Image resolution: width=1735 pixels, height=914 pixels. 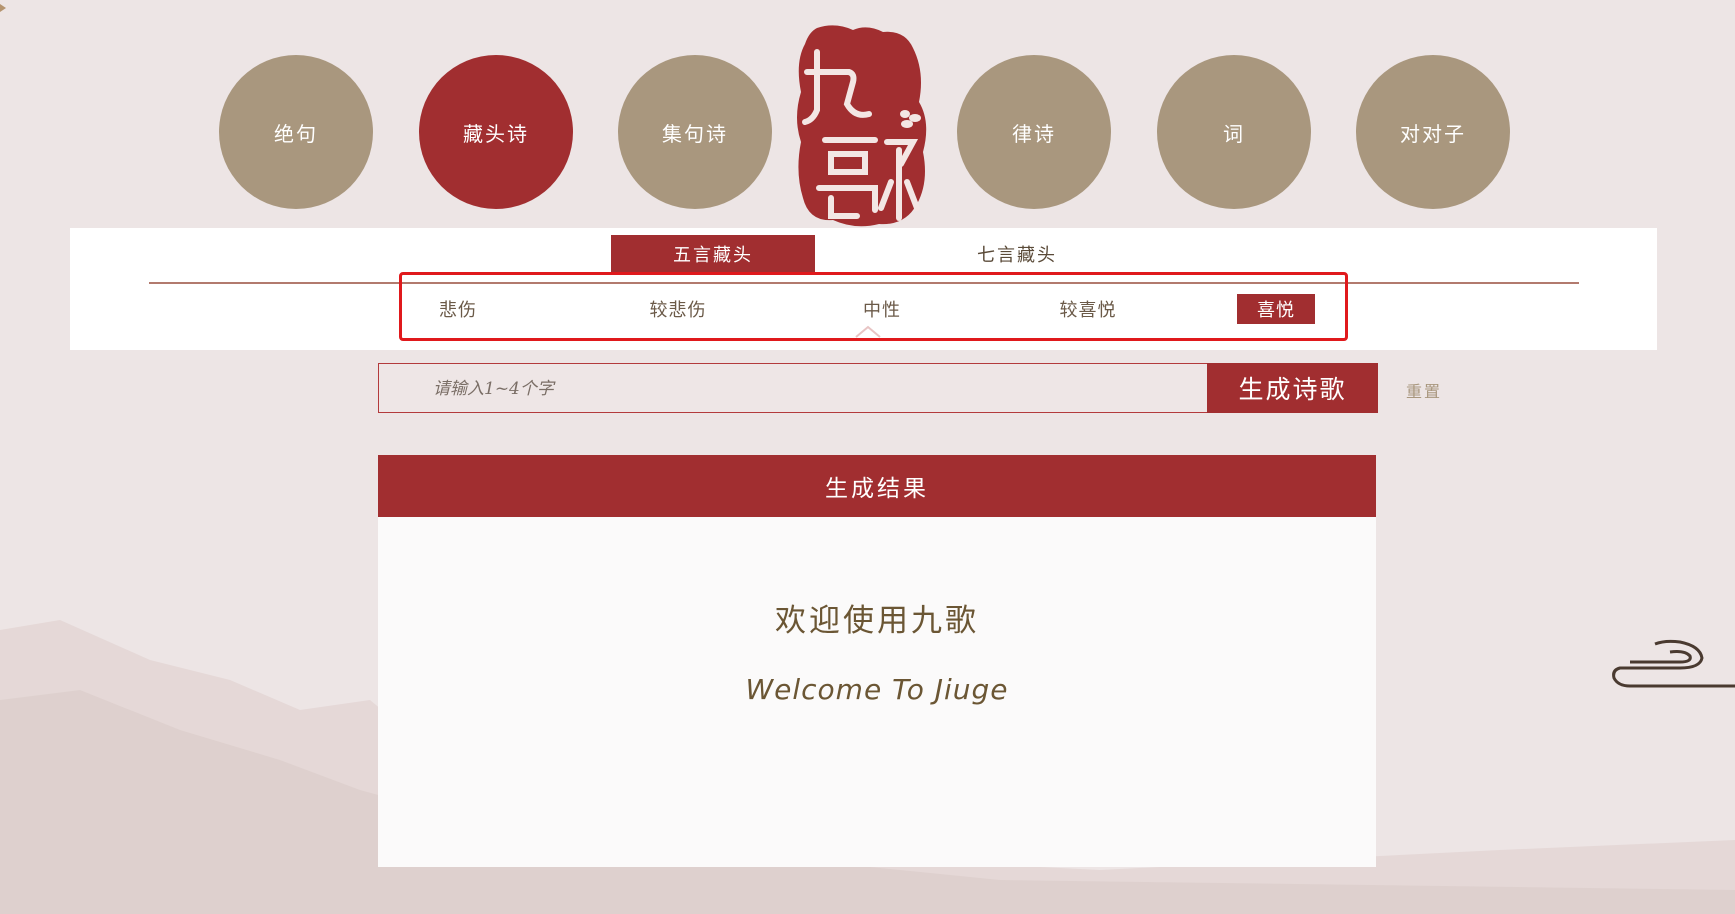 What do you see at coordinates (496, 132) in the screenshot?
I see `nav-cangtoushi: 藏头诗` at bounding box center [496, 132].